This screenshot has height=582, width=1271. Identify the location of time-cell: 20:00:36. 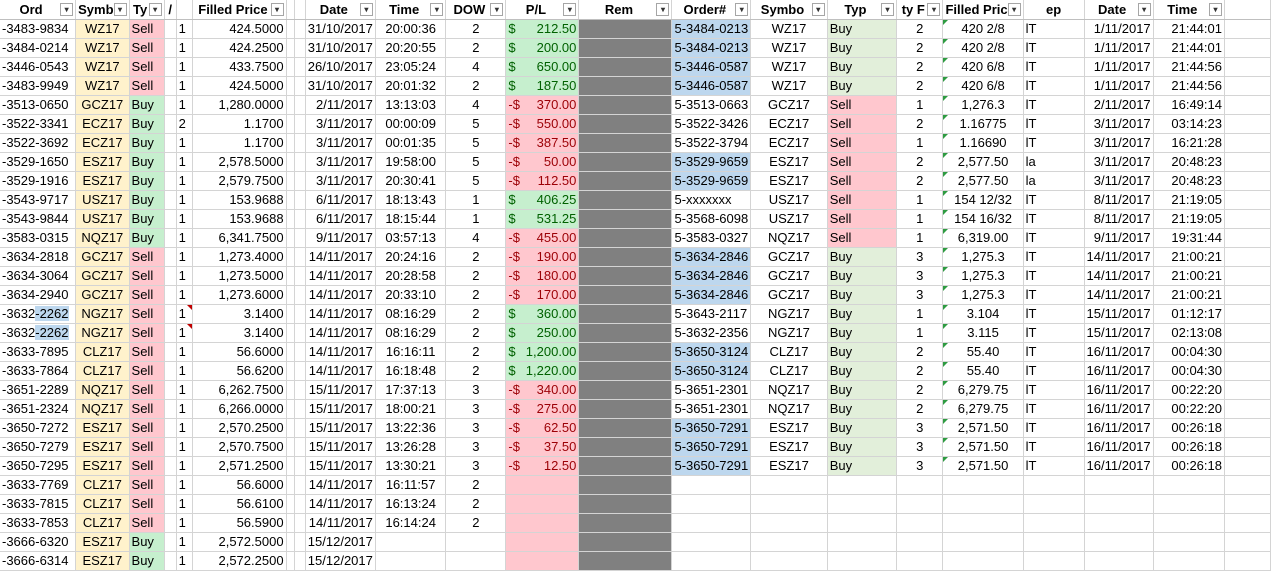
(411, 29).